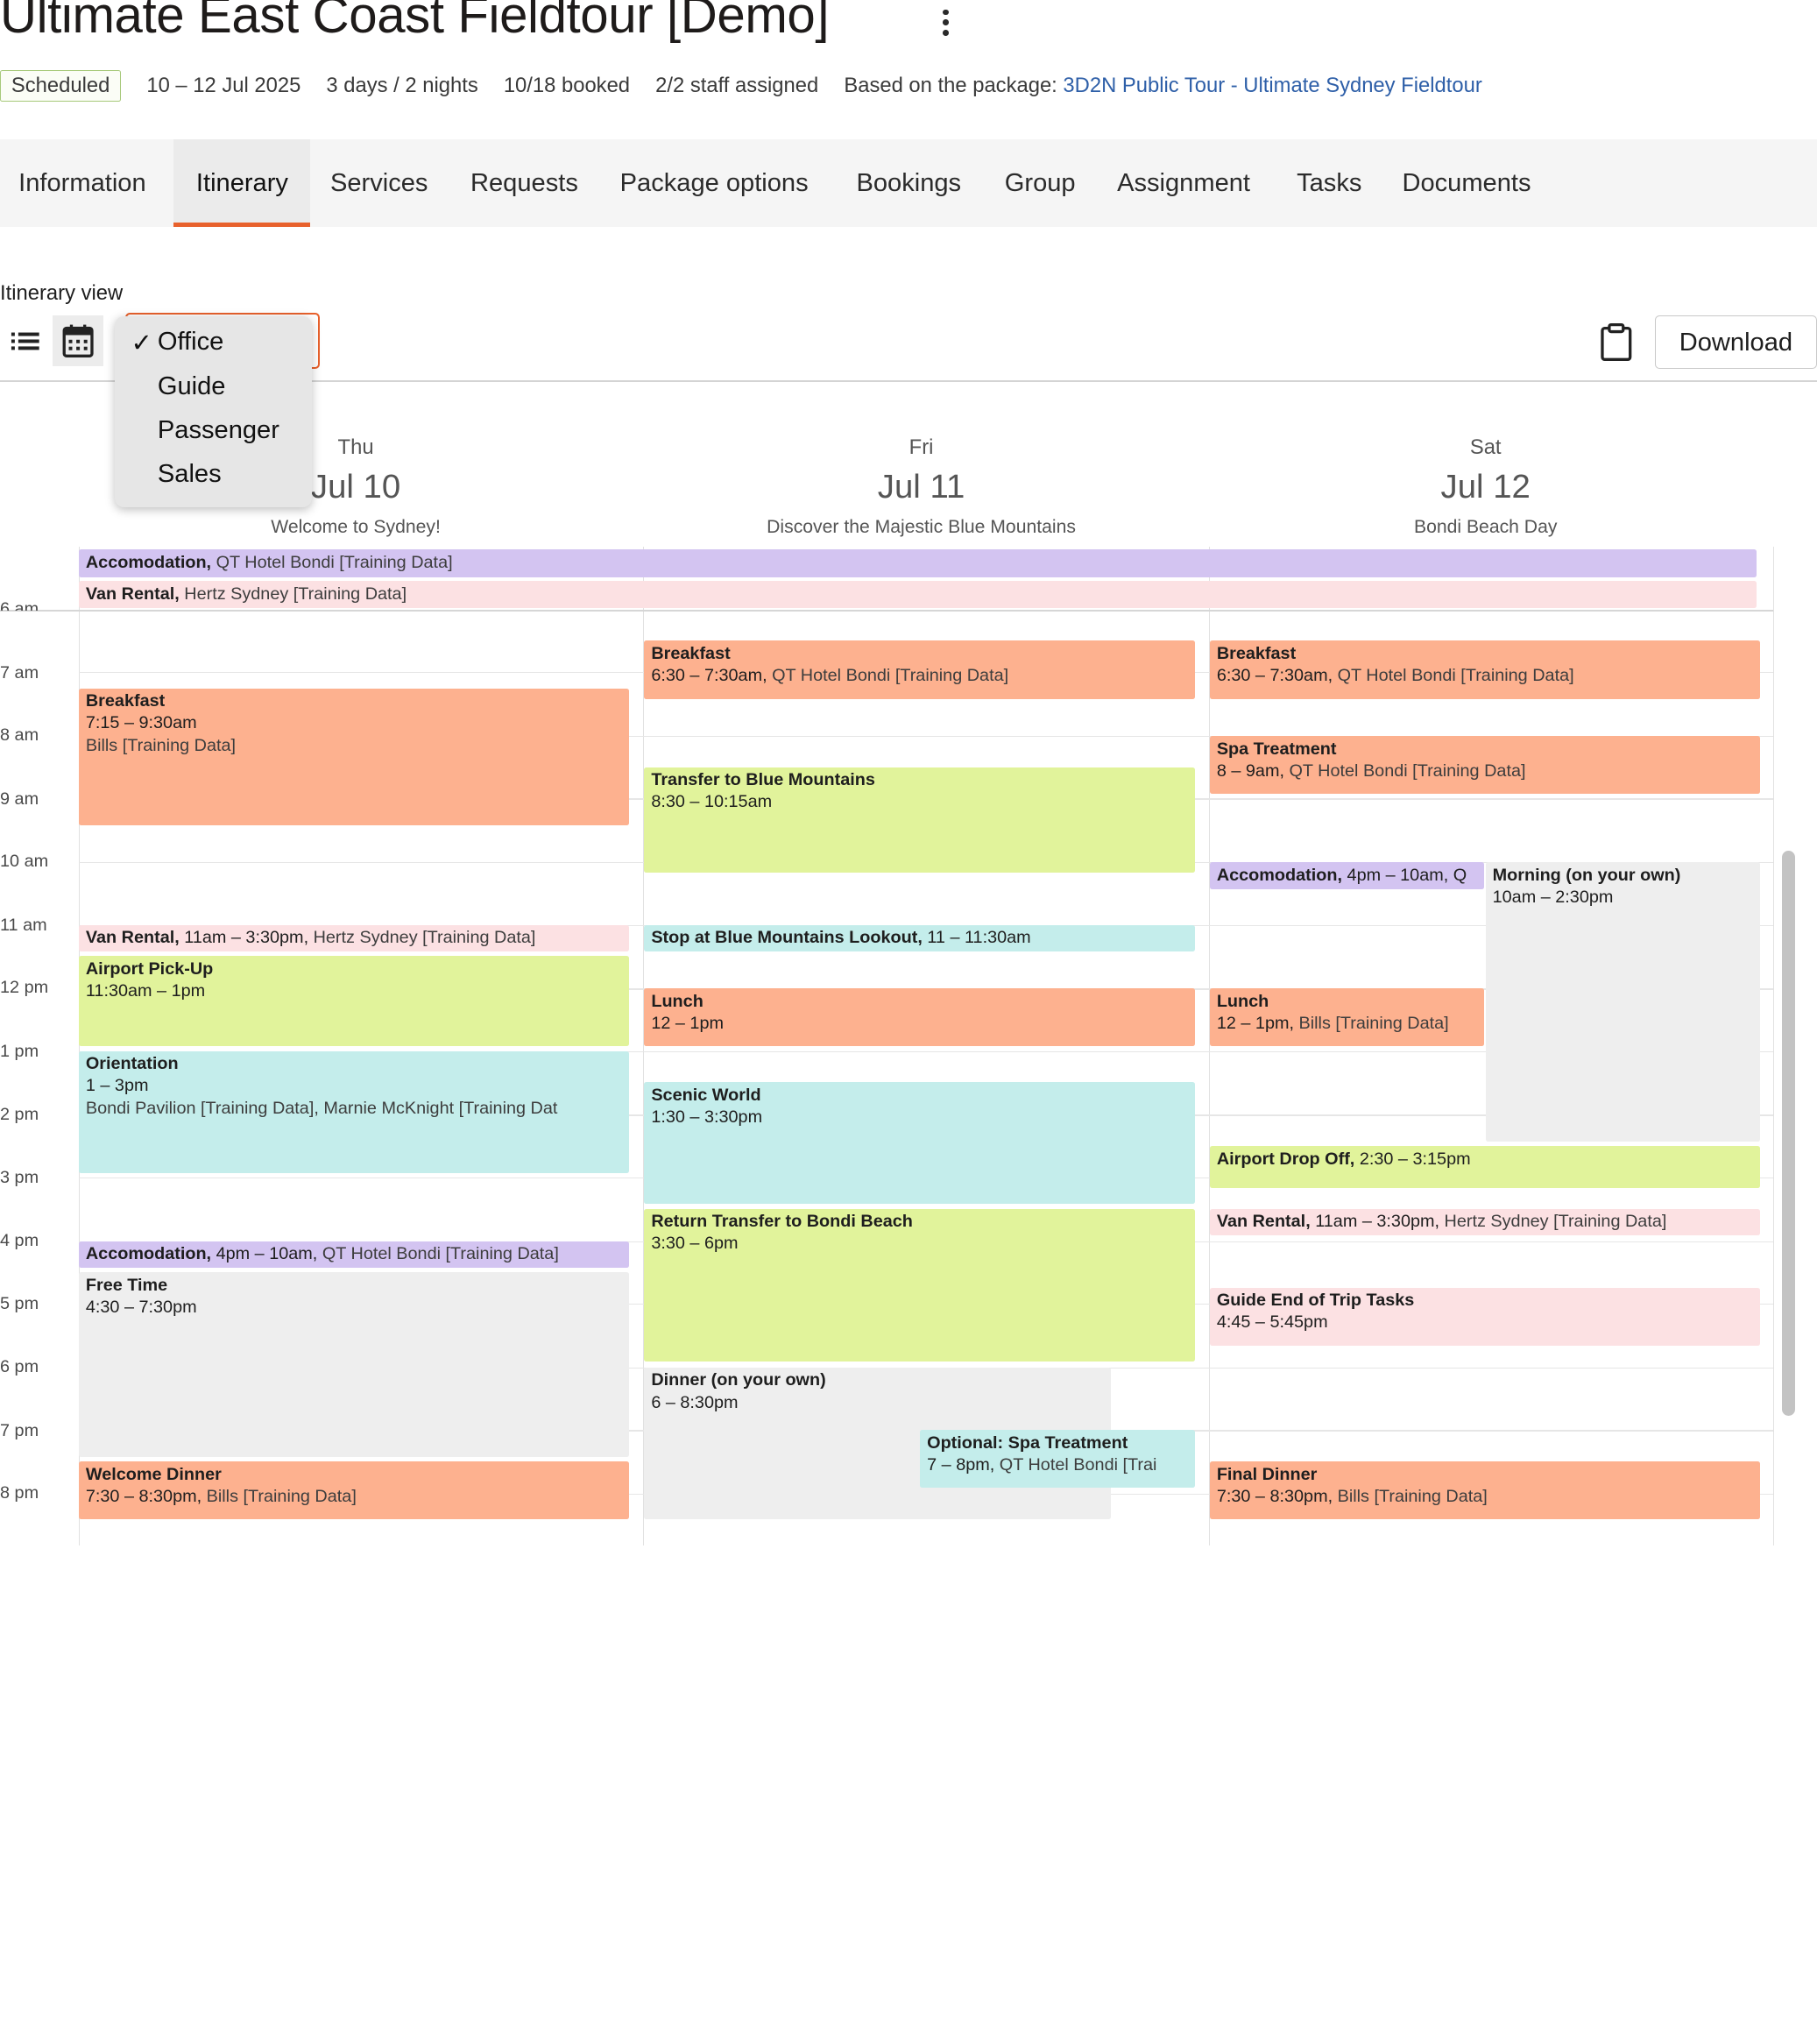 This screenshot has width=1817, height=2044. Describe the element at coordinates (919, 1143) in the screenshot. I see `event-fri-scenic-world: Scenic World 1:30 – 3:30pm` at that location.